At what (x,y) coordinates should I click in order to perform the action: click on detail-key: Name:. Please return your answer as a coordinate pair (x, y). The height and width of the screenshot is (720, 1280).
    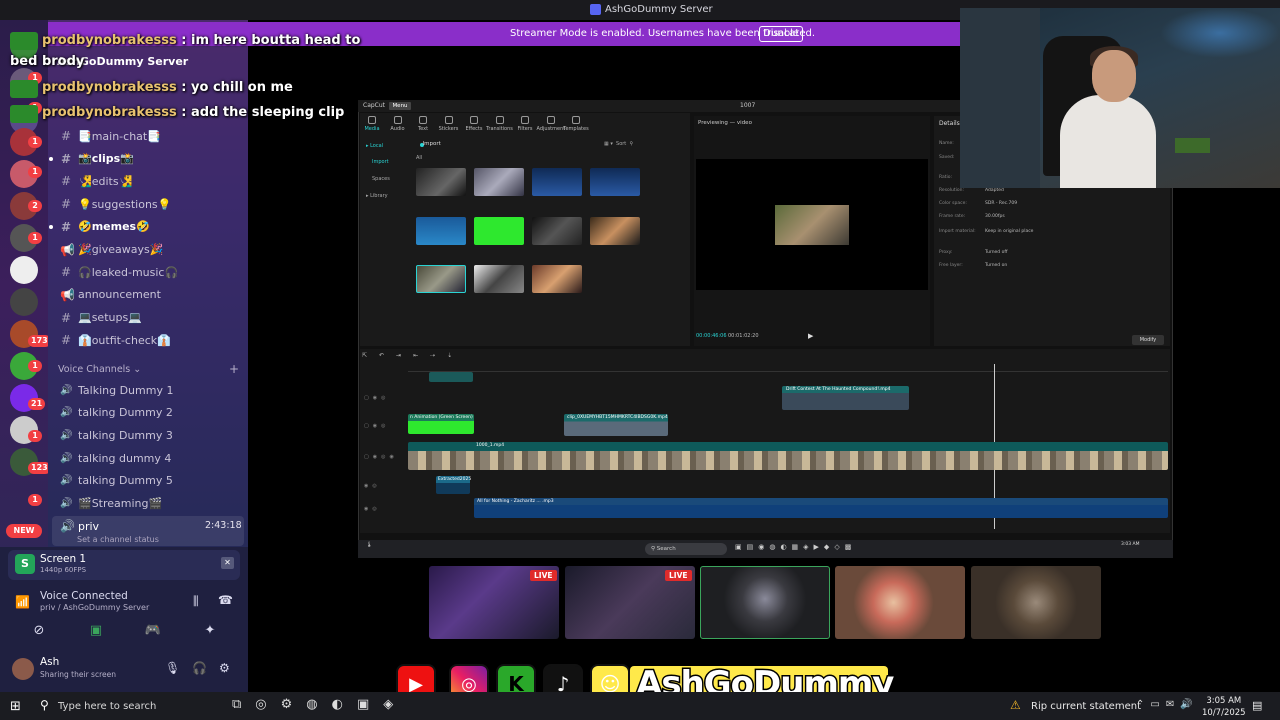
    Looking at the image, I should click on (946, 143).